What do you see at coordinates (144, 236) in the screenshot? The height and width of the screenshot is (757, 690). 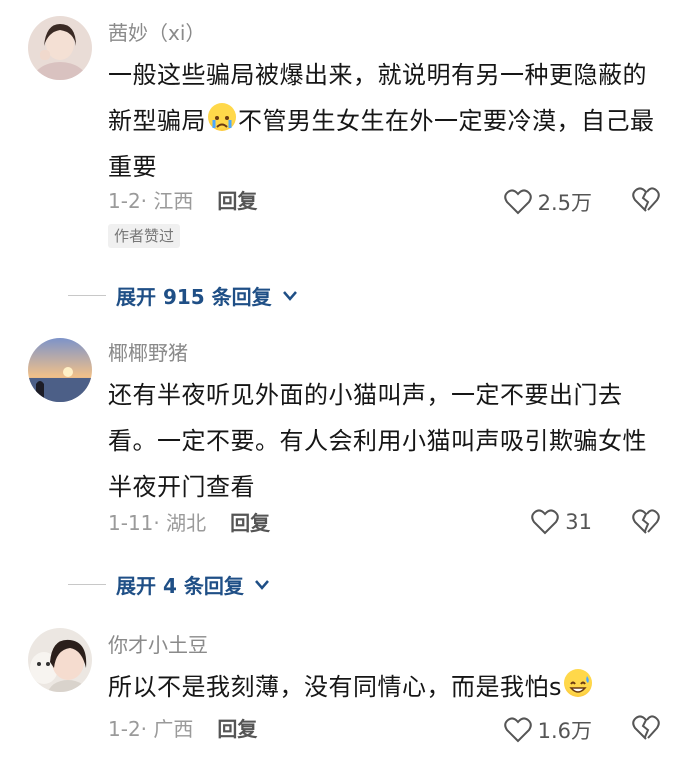 I see `author-liked-badge: 作者赞过` at bounding box center [144, 236].